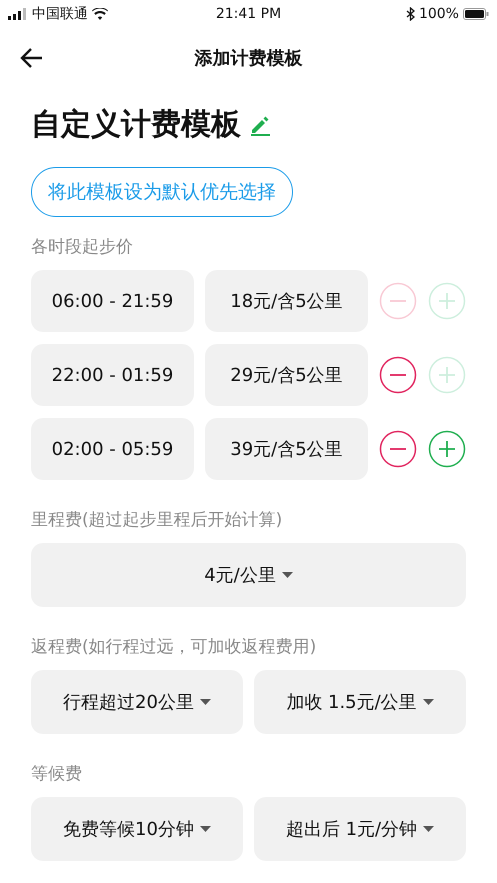 This screenshot has height=883, width=497. What do you see at coordinates (447, 449) in the screenshot?
I see `plus-button` at bounding box center [447, 449].